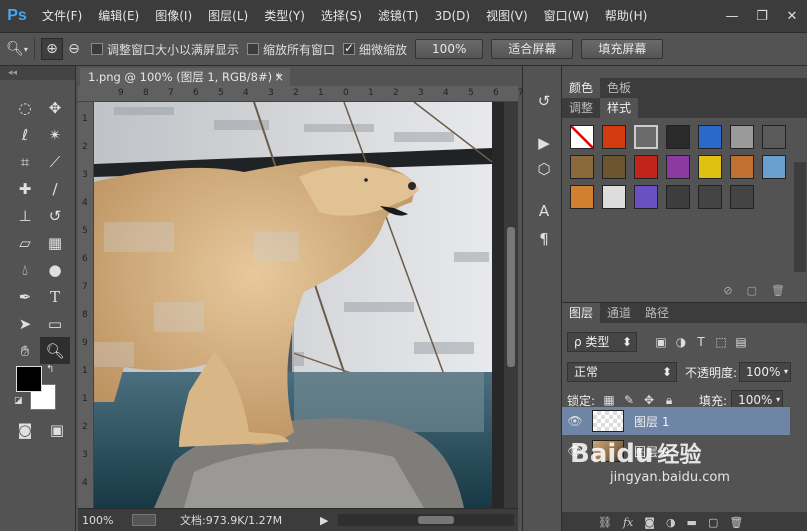 The height and width of the screenshot is (531, 807). I want to click on filter-smart-object-icon: ▤, so click(741, 342).